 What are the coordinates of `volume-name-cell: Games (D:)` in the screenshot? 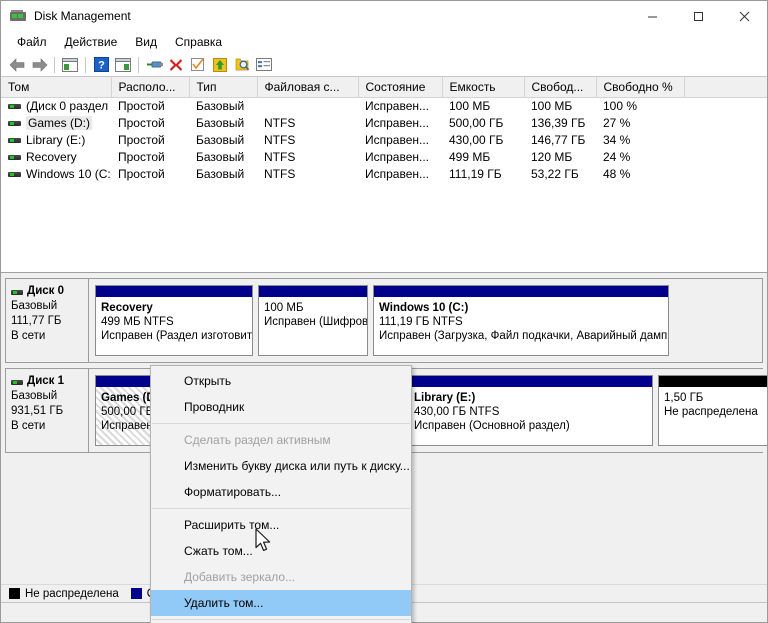 It's located at (56, 122).